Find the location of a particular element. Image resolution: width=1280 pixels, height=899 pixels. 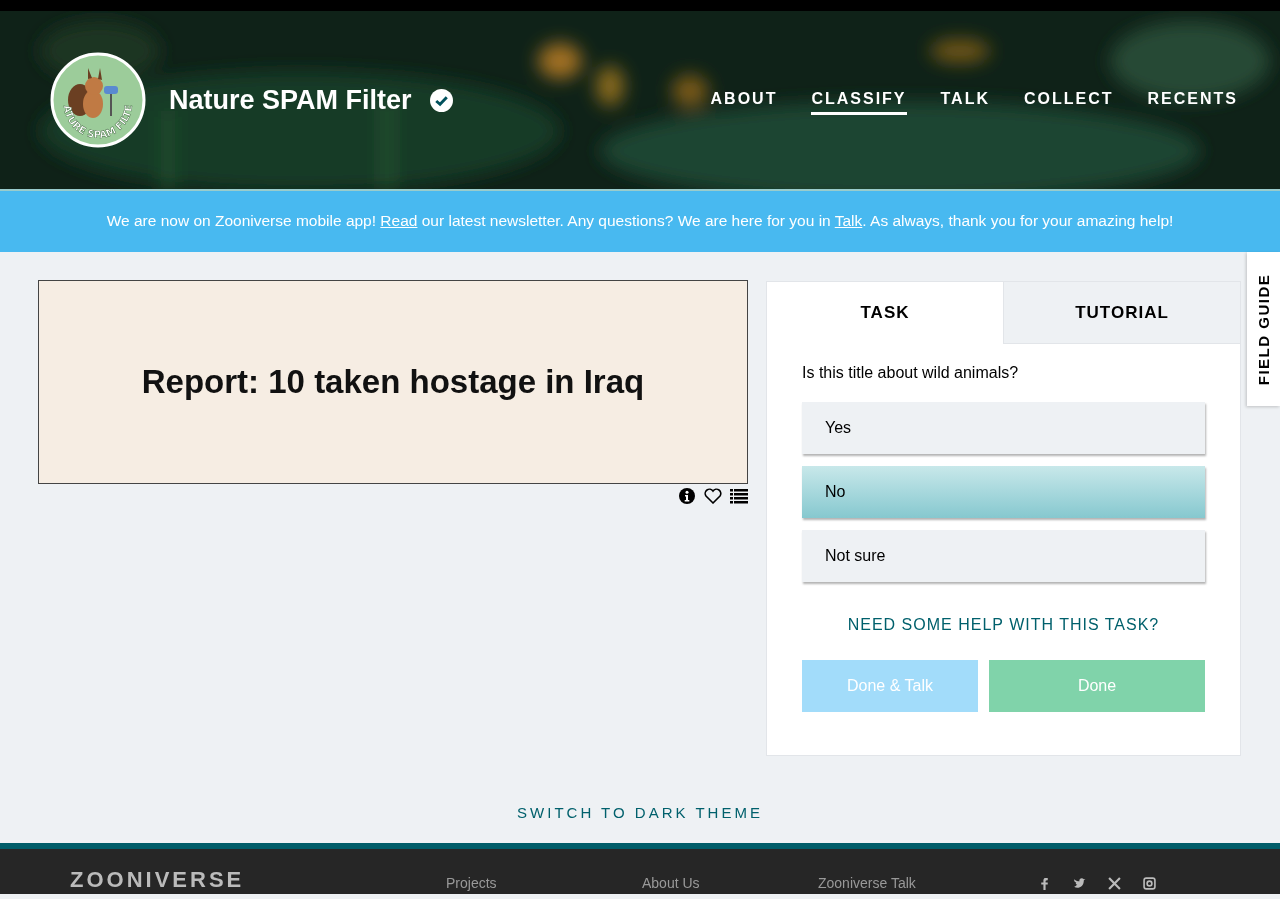

nav-link: TALK is located at coordinates (965, 100).